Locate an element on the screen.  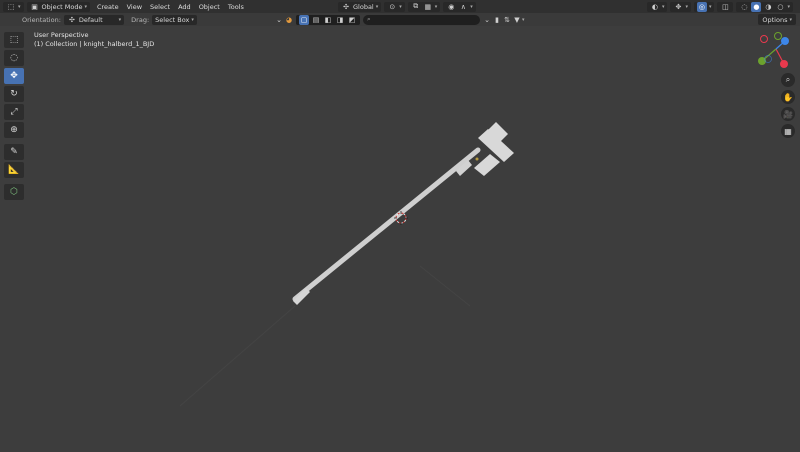
transform-orientation-label: Global is located at coordinates (363, 6).